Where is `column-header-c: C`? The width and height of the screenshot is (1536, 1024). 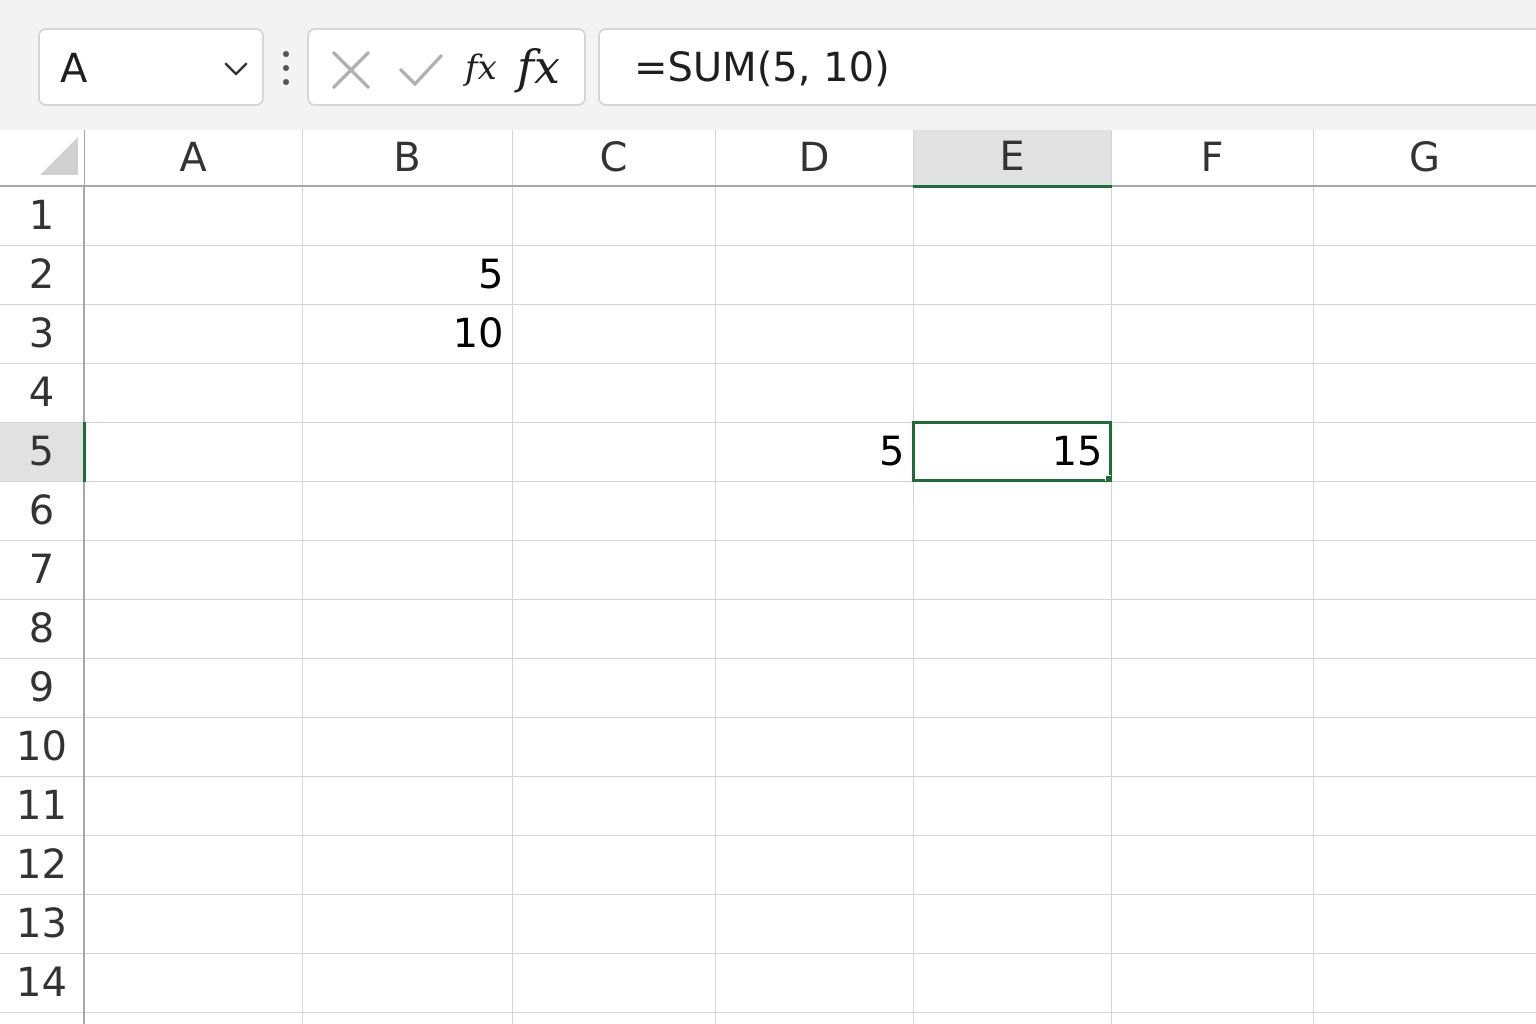
column-header-c: C is located at coordinates (614, 158).